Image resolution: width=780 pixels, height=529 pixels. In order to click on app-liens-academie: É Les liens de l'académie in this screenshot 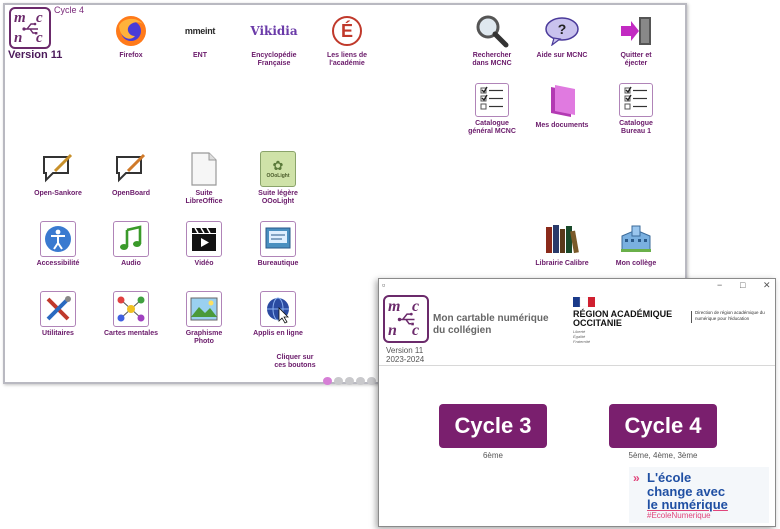, I will do `click(347, 40)`.